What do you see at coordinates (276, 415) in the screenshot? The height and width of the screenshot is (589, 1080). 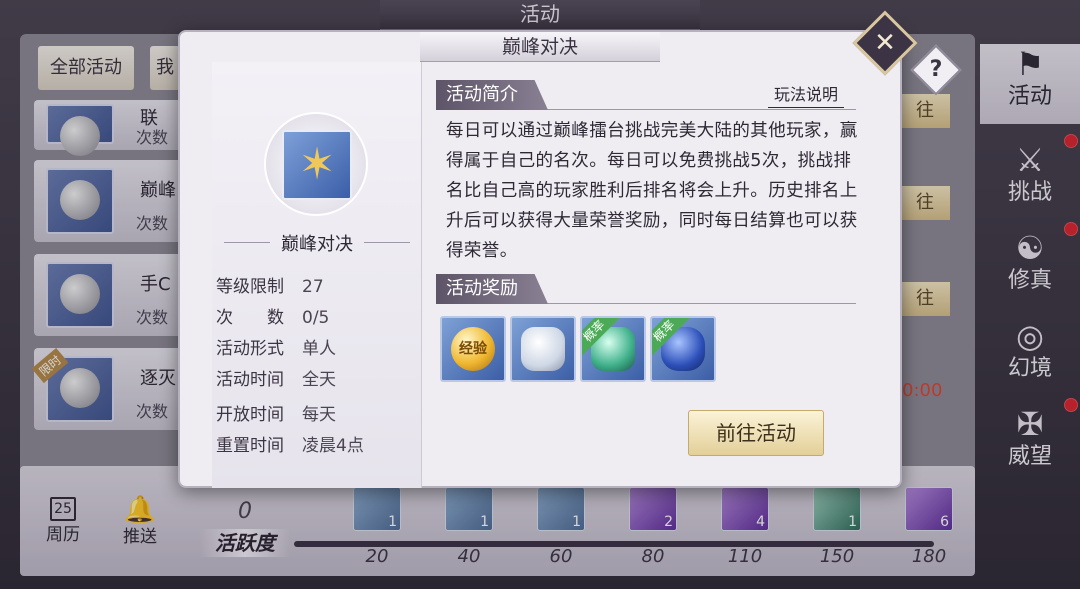 I see `info-row-open: 开放时间 每天` at bounding box center [276, 415].